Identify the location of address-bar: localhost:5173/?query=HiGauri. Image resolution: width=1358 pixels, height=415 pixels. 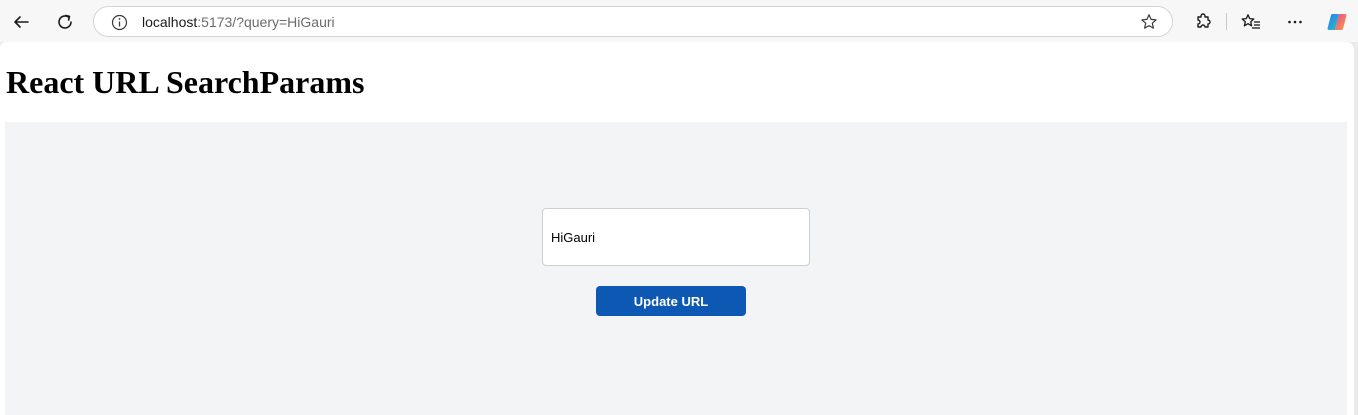
(633, 21).